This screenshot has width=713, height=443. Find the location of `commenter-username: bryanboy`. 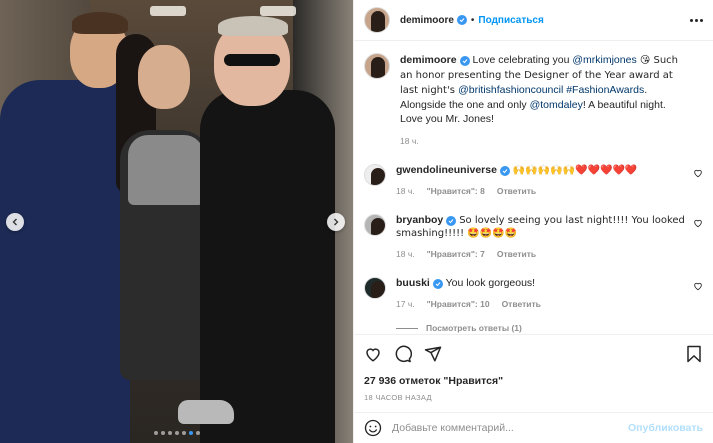

commenter-username: bryanboy is located at coordinates (419, 220).